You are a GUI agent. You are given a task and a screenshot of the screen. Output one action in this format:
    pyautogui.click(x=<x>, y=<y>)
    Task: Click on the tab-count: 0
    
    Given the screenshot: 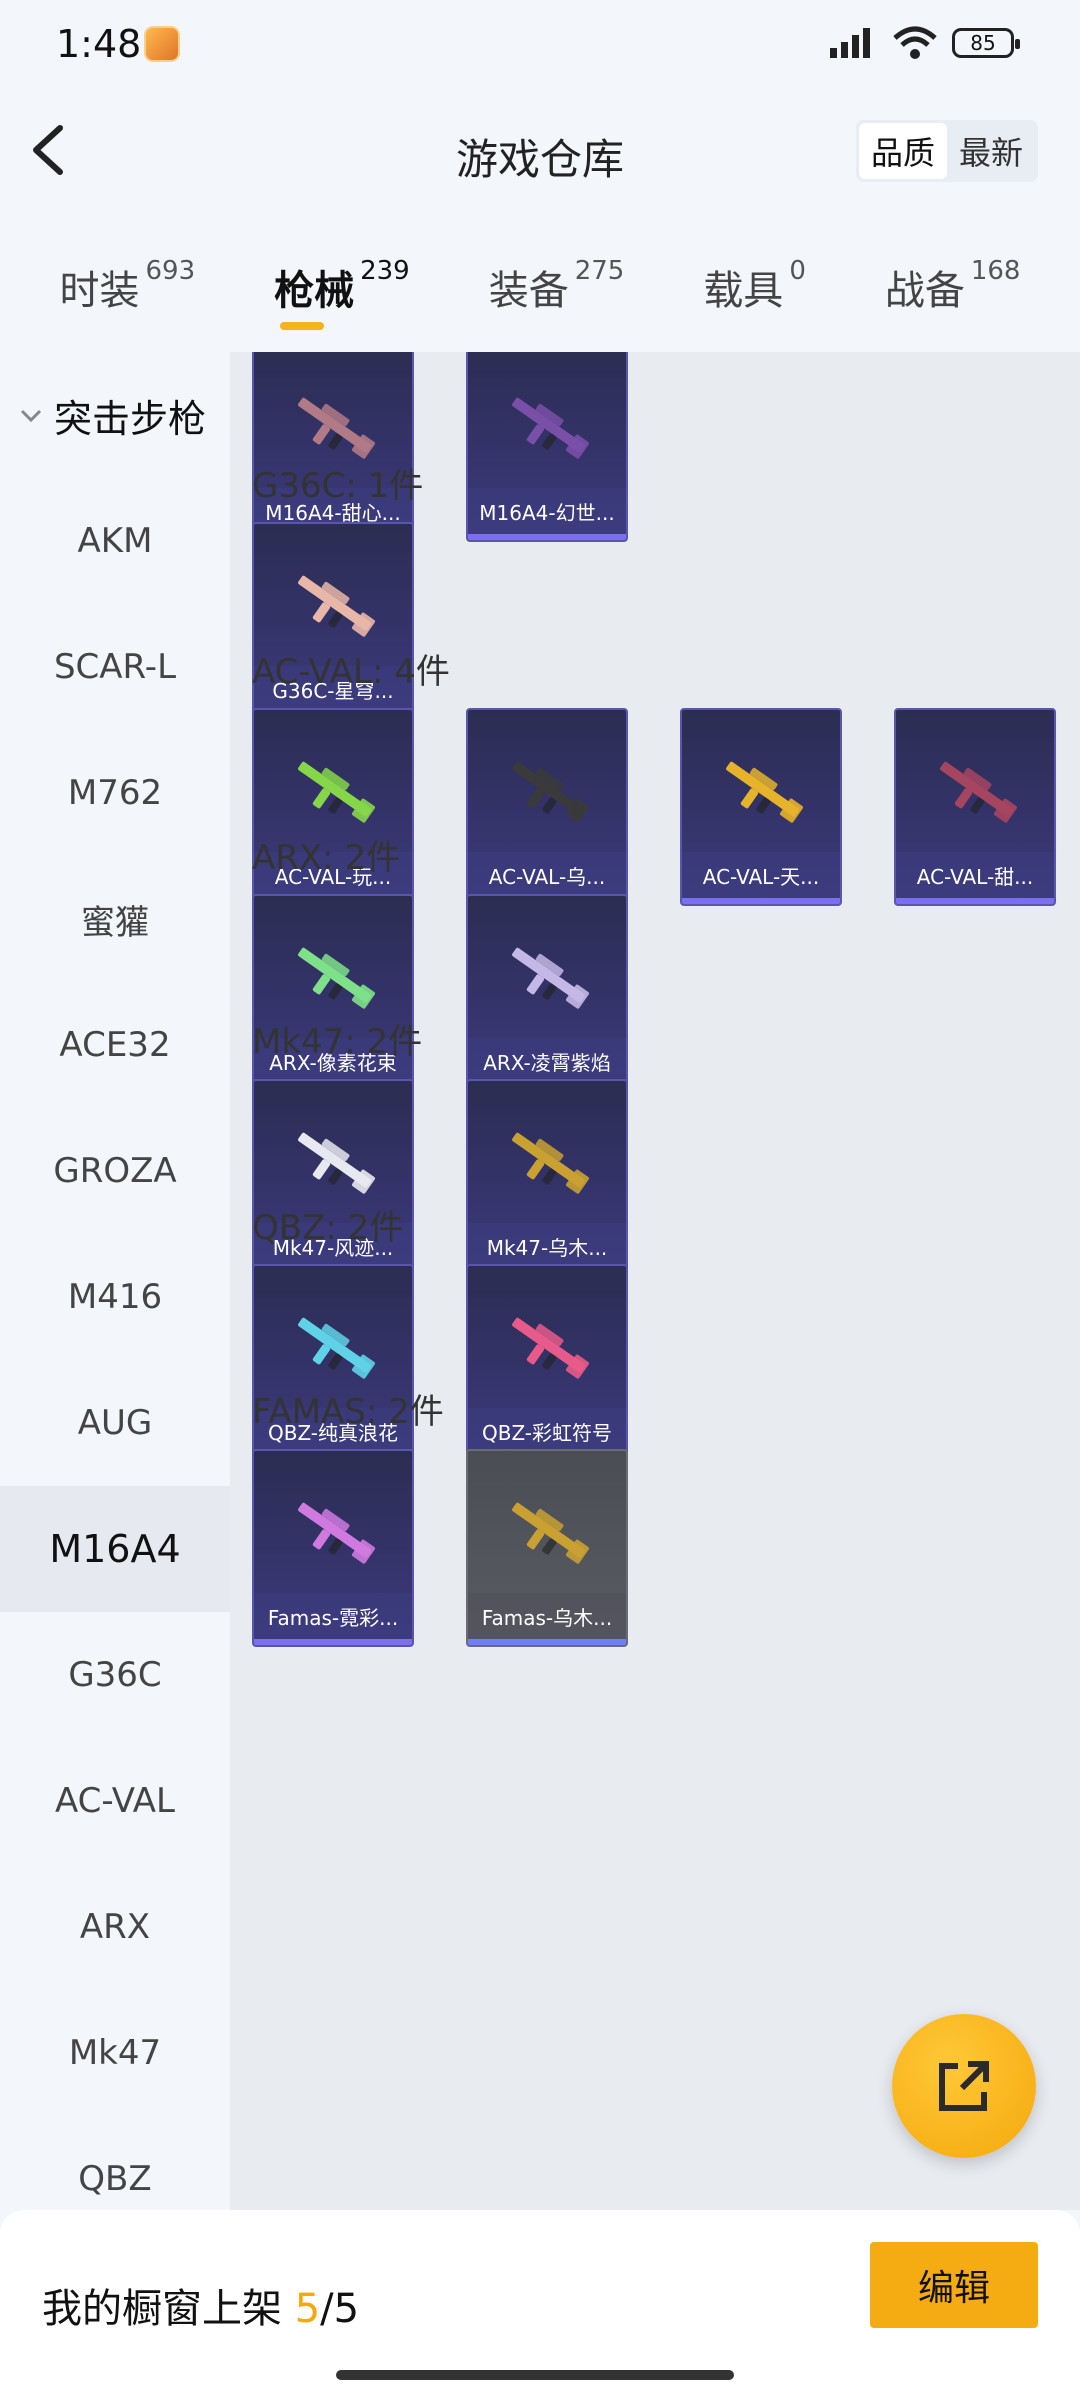 What is the action you would take?
    pyautogui.click(x=797, y=271)
    